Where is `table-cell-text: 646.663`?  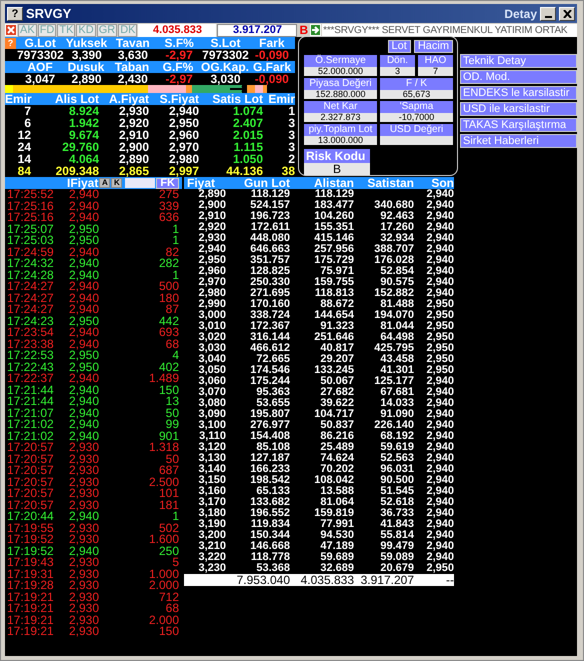 table-cell-text: 646.663 is located at coordinates (269, 249).